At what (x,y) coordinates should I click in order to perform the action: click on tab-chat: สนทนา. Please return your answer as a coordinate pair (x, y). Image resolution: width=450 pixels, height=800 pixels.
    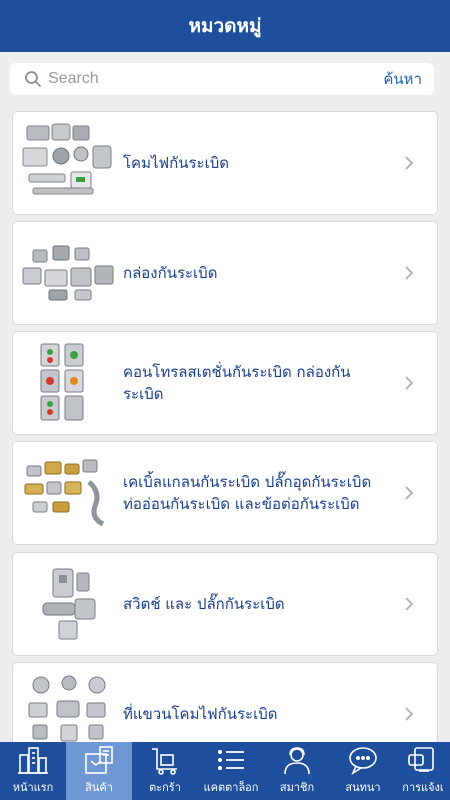
    Looking at the image, I should click on (363, 771).